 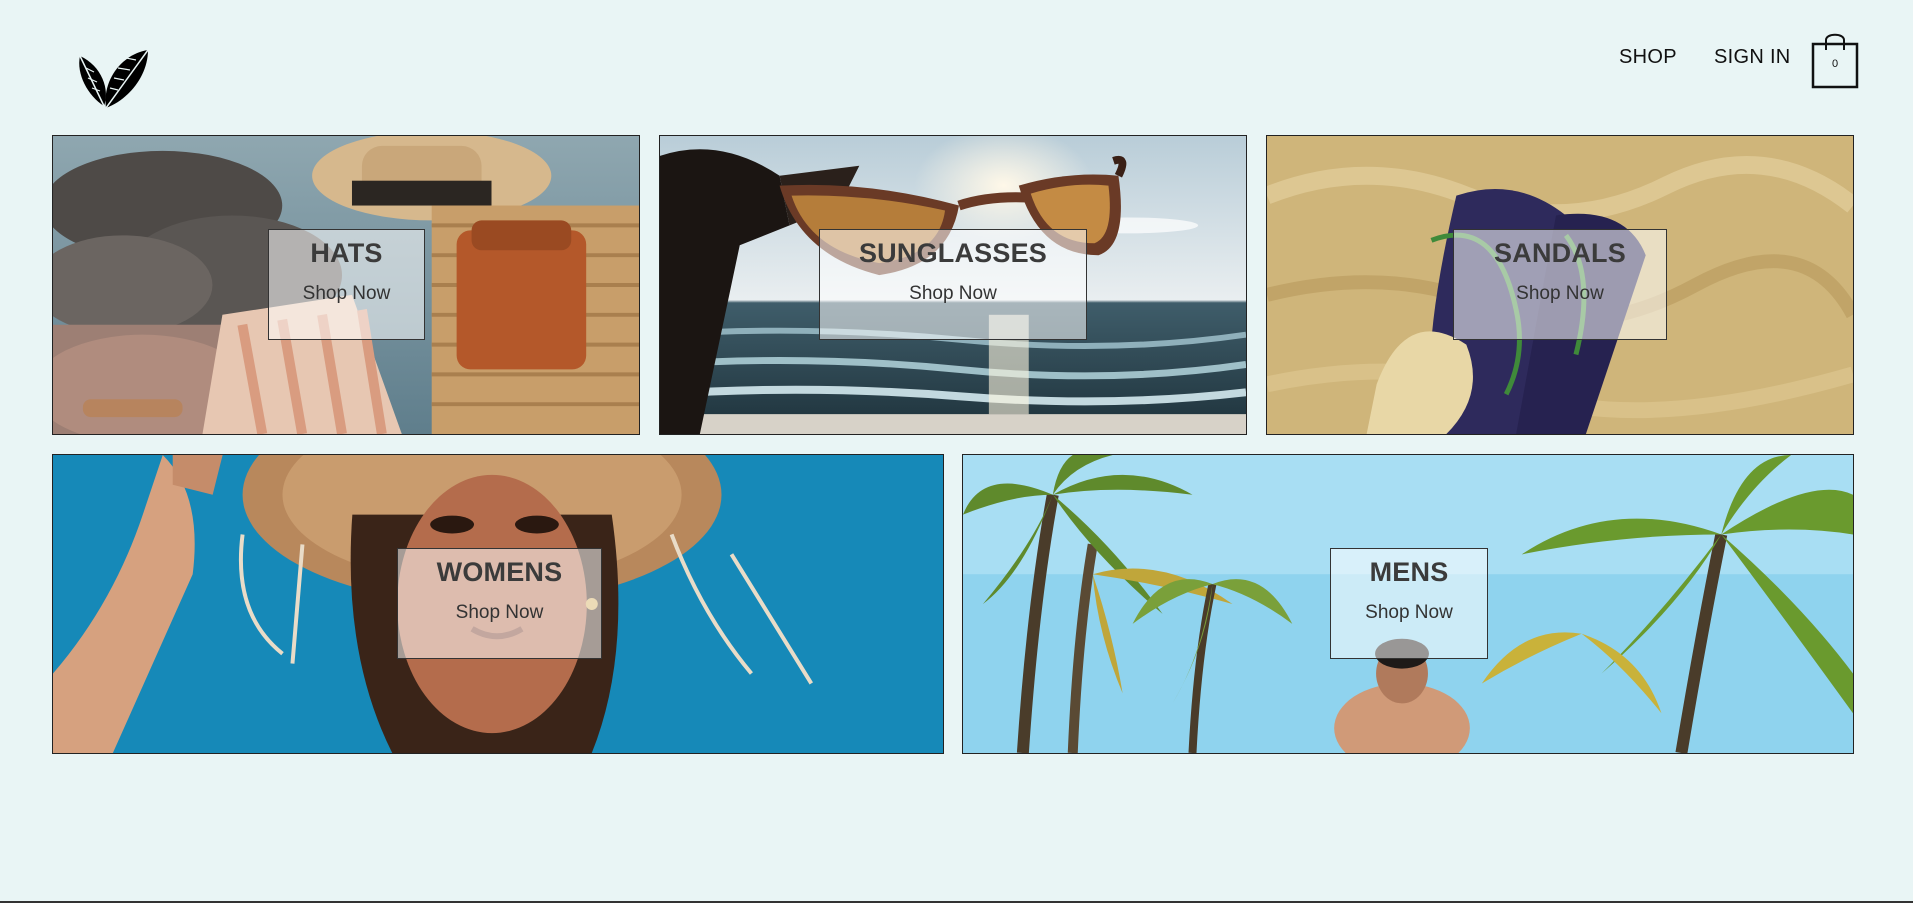 I want to click on category-label-hats: HATS Shop Now, so click(x=346, y=284).